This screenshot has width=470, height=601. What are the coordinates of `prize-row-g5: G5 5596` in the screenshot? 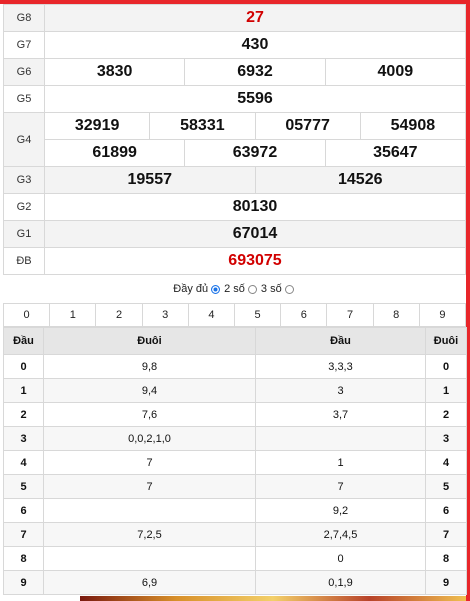 It's located at (234, 99).